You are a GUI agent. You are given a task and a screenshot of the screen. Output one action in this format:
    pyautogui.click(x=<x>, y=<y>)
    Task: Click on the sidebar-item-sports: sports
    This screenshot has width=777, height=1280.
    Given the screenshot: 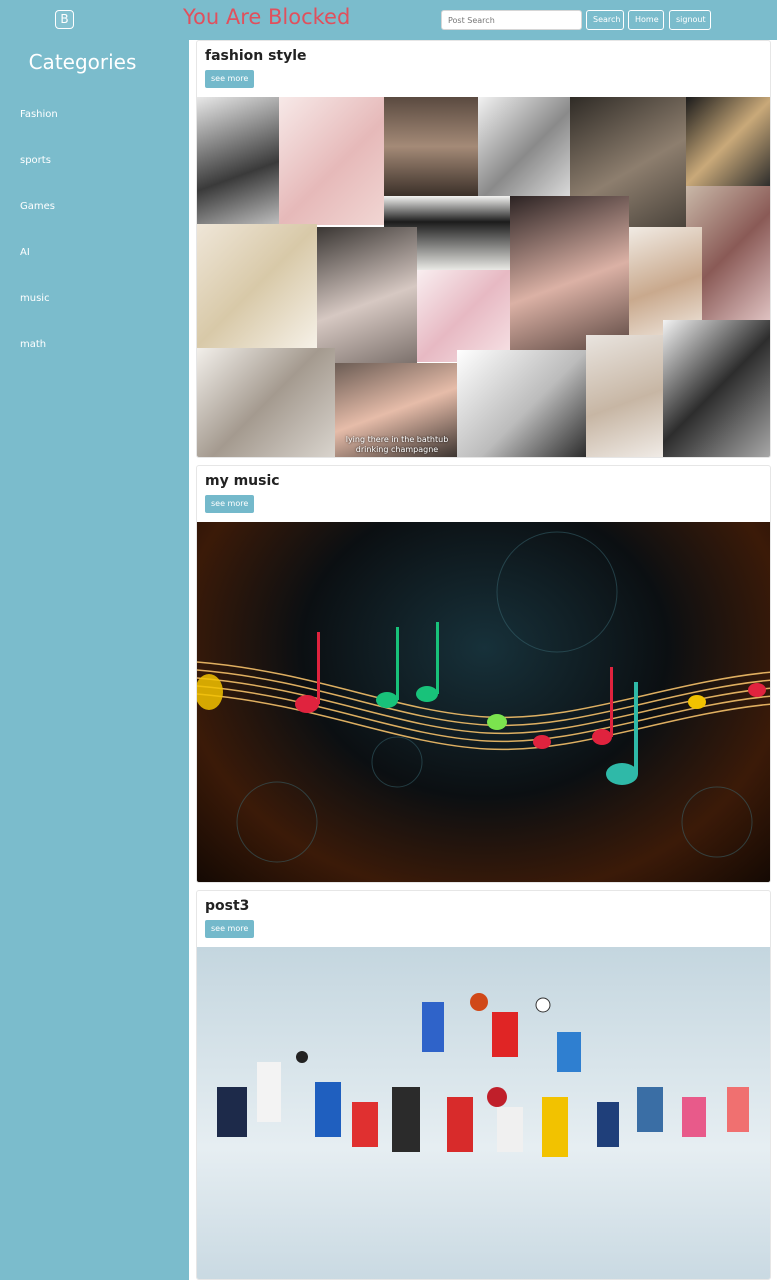 What is the action you would take?
    pyautogui.click(x=35, y=160)
    